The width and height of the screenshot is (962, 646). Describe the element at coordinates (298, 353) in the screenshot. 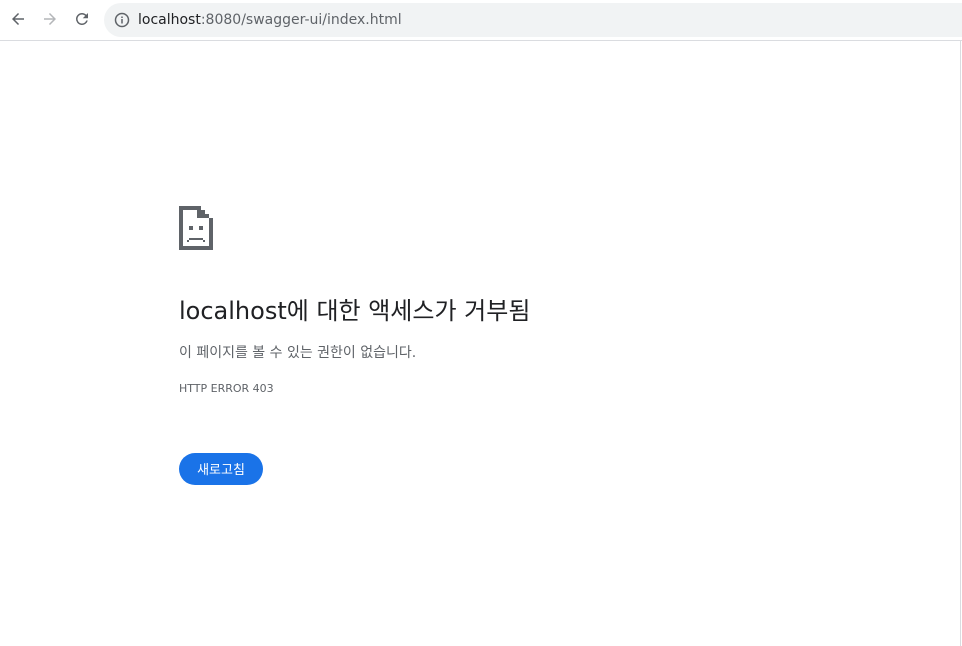

I see `error-message: 이 페이지를 볼 수 있는 권한이 없습니다.` at that location.